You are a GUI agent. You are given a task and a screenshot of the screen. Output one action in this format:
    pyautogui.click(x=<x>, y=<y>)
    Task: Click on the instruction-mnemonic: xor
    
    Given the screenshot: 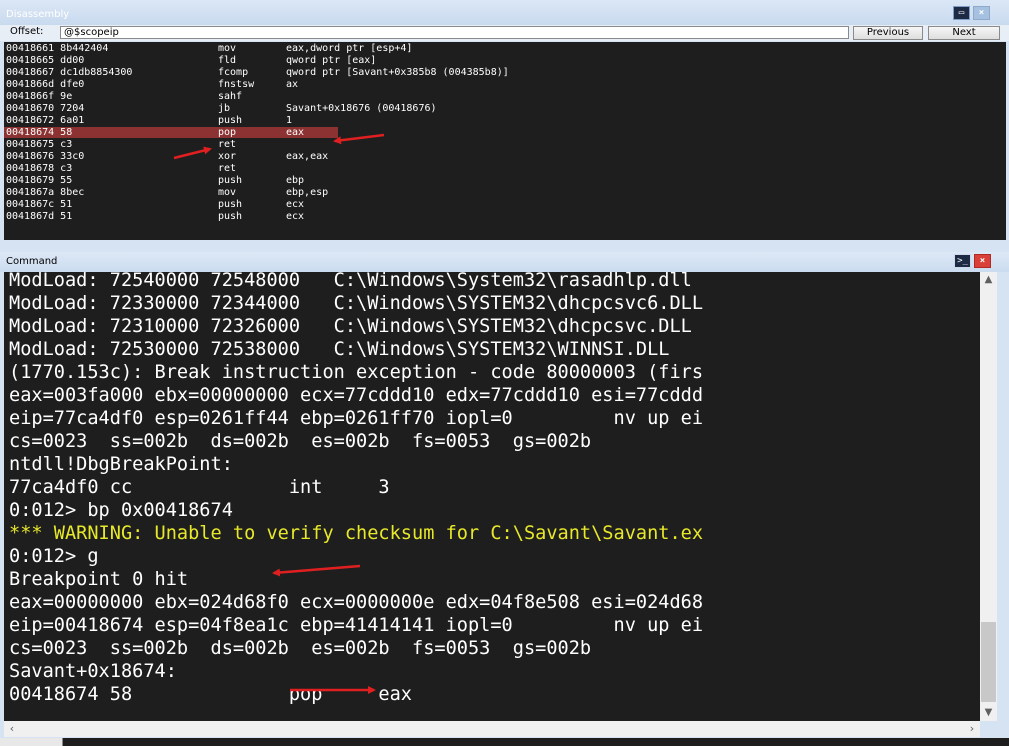 What is the action you would take?
    pyautogui.click(x=227, y=156)
    